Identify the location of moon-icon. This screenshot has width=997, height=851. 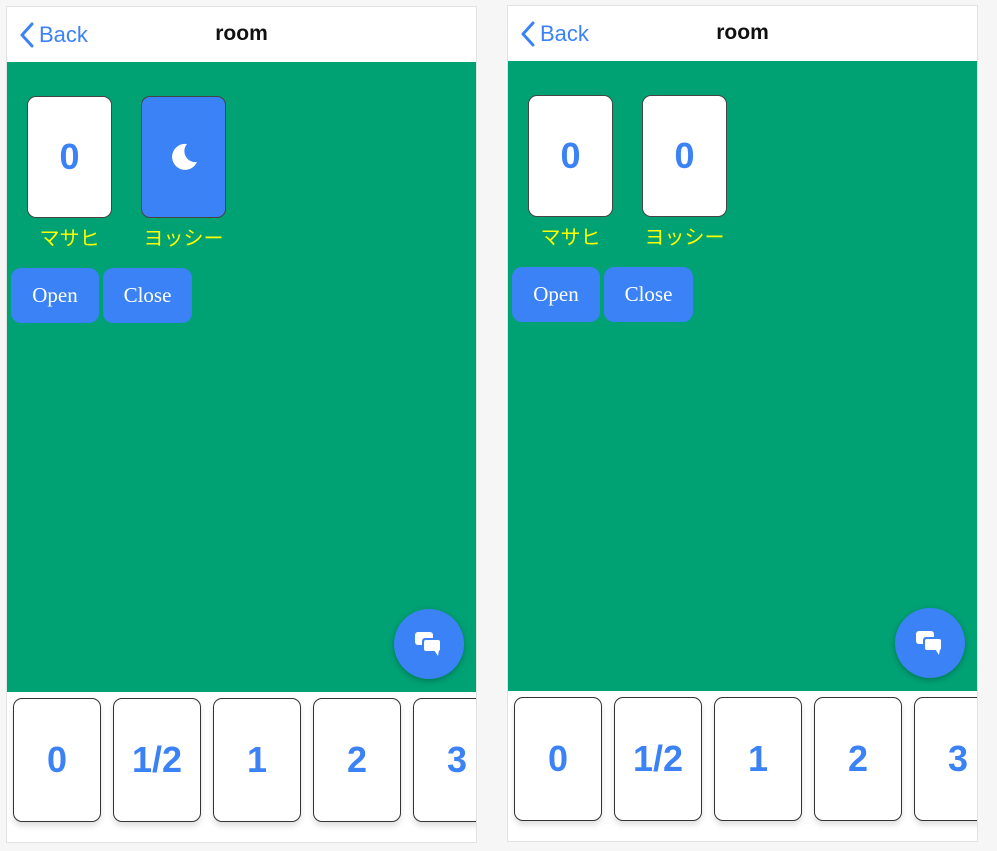
(184, 156).